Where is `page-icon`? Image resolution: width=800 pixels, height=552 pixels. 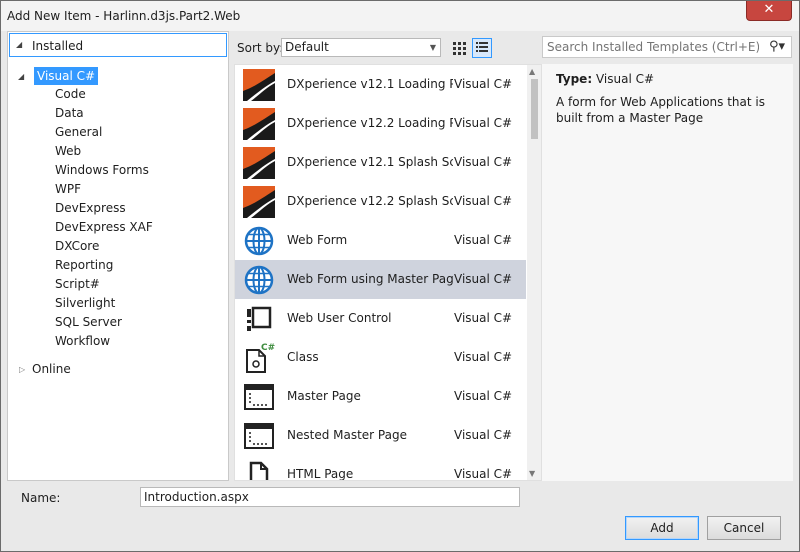 page-icon is located at coordinates (259, 470).